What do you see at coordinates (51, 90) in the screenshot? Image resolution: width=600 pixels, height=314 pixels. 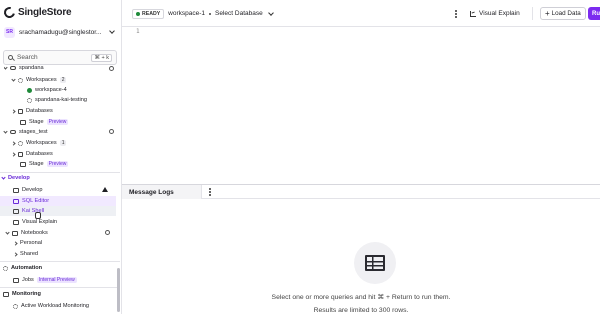 I see `workspace-name: workspace-4` at bounding box center [51, 90].